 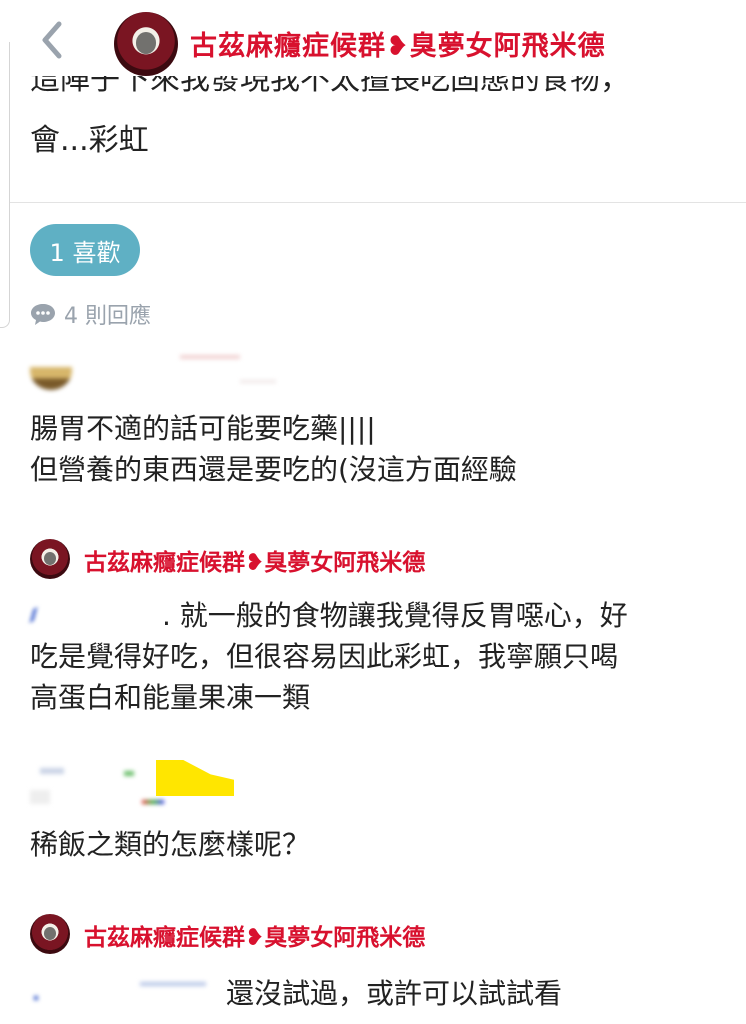 I want to click on comment-1-line2: 但營養的東西還是要吃的(沒這方面經驗, so click(x=273, y=469).